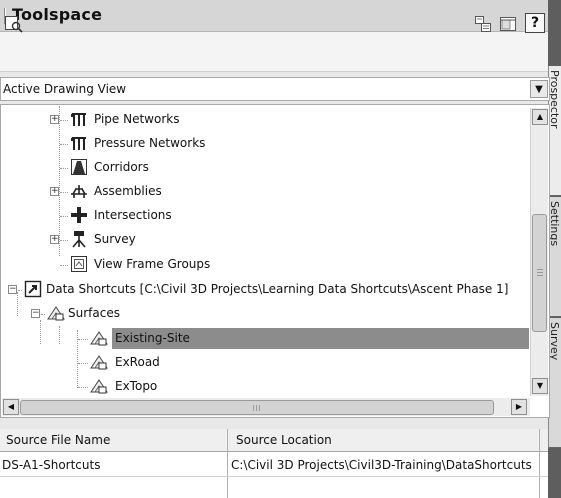 Image resolution: width=561 pixels, height=498 pixels. What do you see at coordinates (51, 465) in the screenshot?
I see `table-cell-file-name: DS-A1-Shortcuts` at bounding box center [51, 465].